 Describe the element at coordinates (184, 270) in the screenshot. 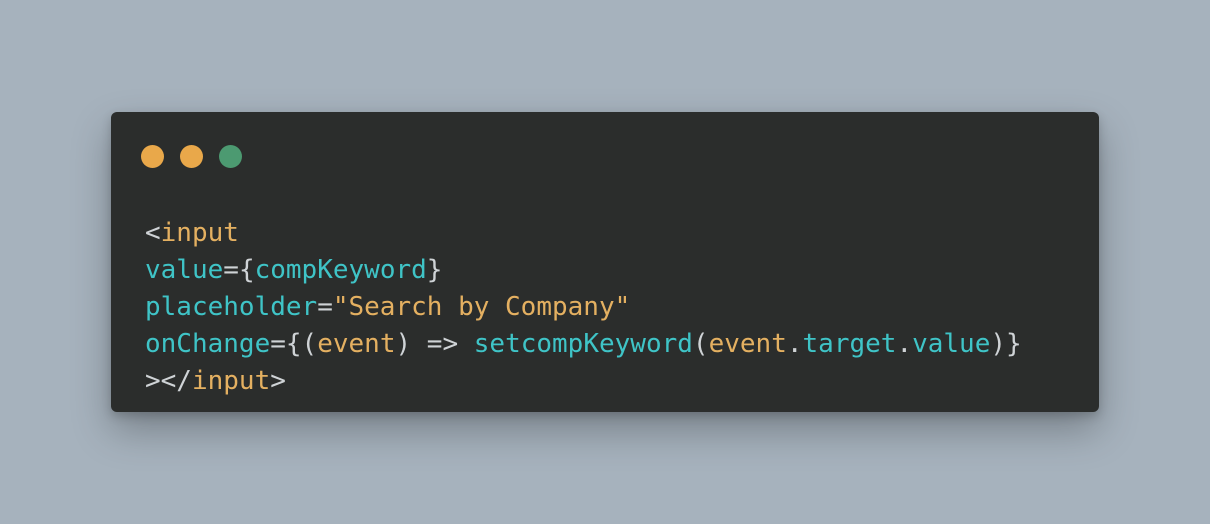

I see `attr-value: value` at that location.